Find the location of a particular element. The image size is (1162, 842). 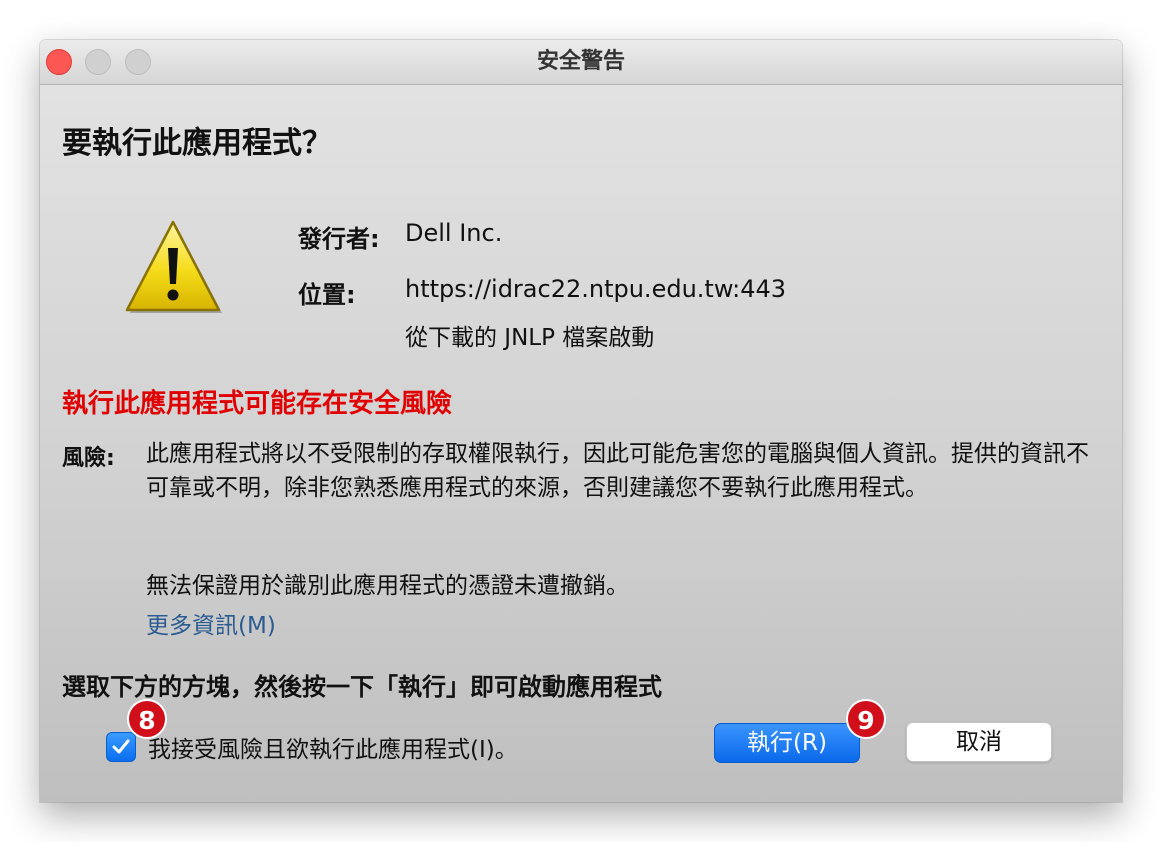

location-label: 位置: is located at coordinates (327, 295).